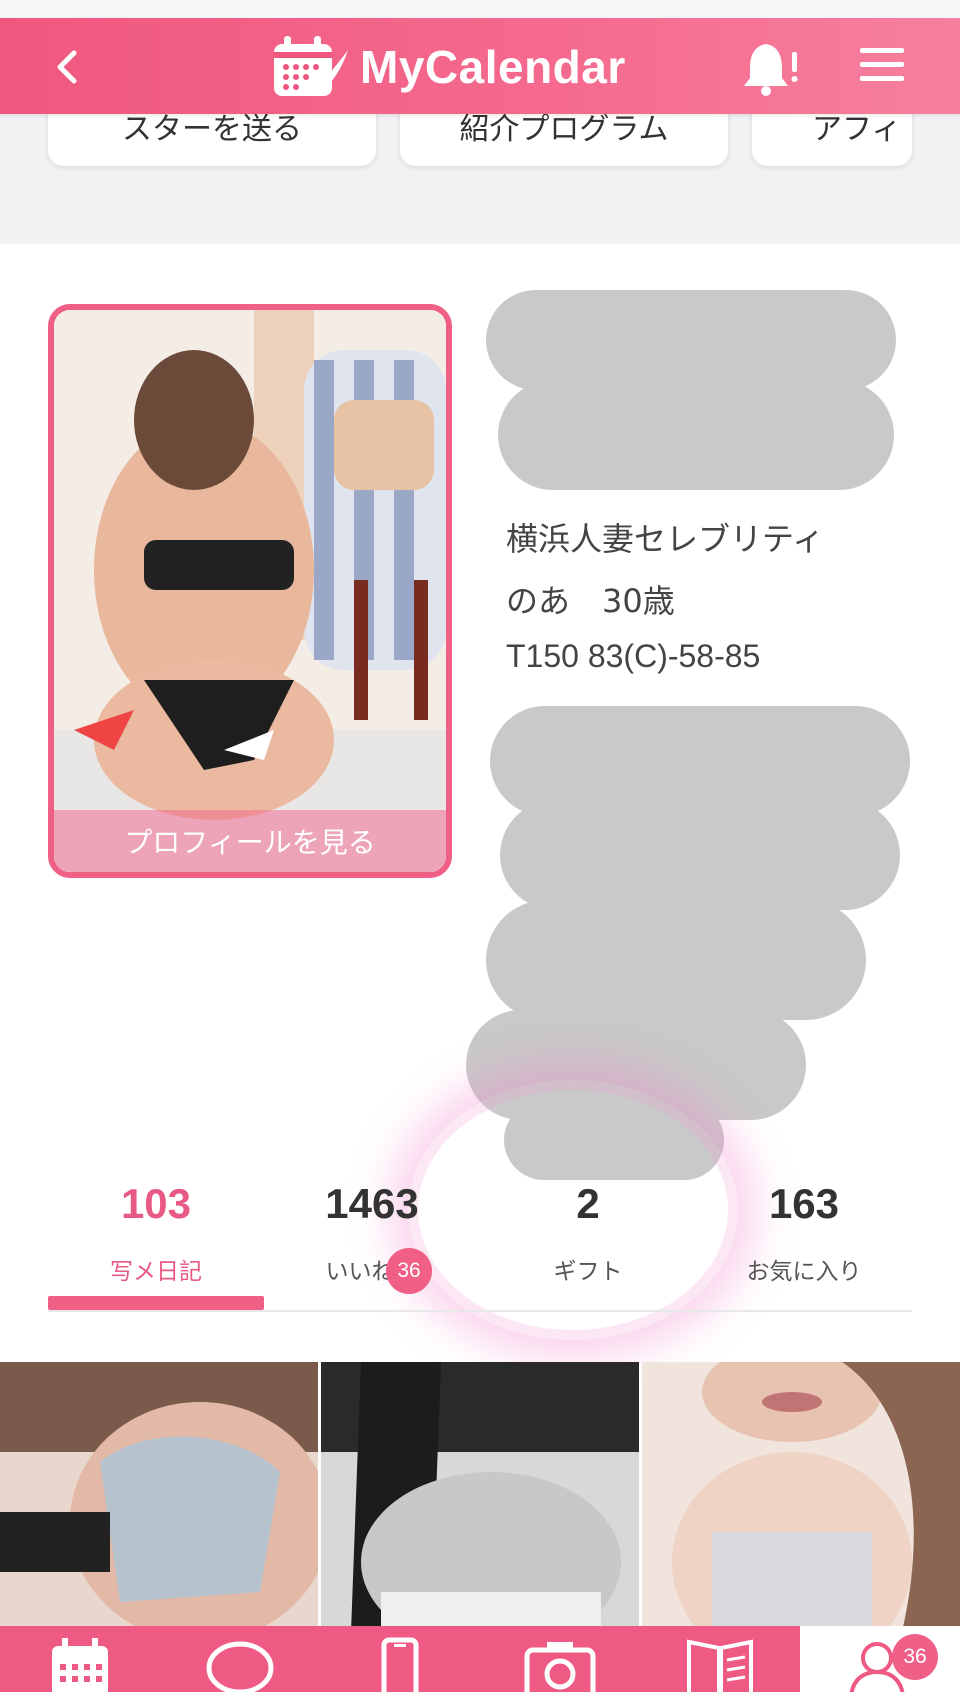 This screenshot has width=960, height=1692. What do you see at coordinates (480, 1311) in the screenshot?
I see `tab-divider` at bounding box center [480, 1311].